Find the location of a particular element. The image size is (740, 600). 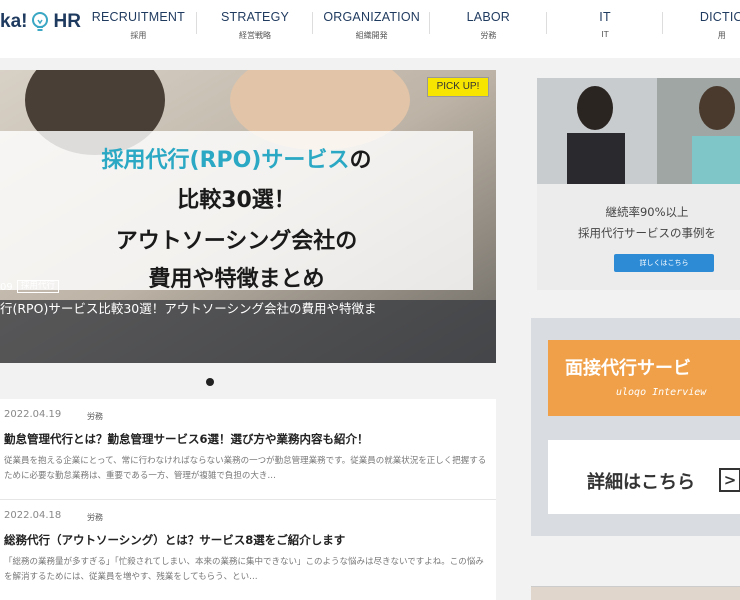

sidebar-banner-partial is located at coordinates (635, 593).